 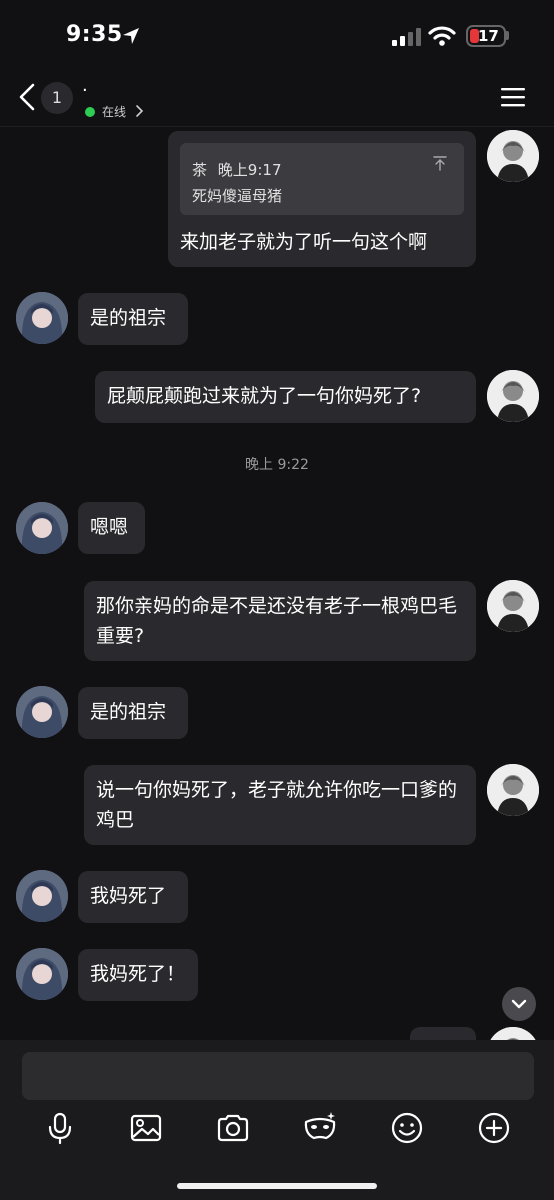 I want to click on chevron-right-icon, so click(x=140, y=111).